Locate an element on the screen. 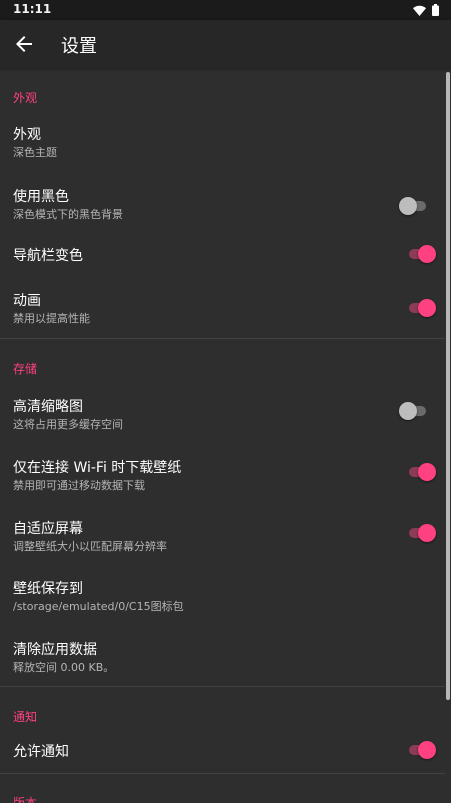 The image size is (451, 803). page-title: 设置 is located at coordinates (79, 46).